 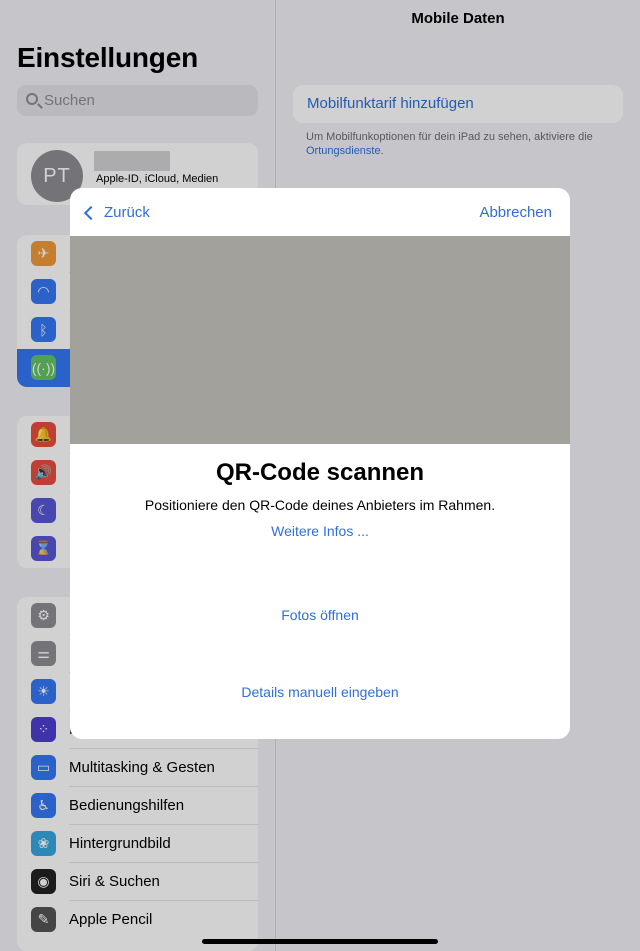 I want to click on modal-title: QR-Code scannen, so click(x=320, y=472).